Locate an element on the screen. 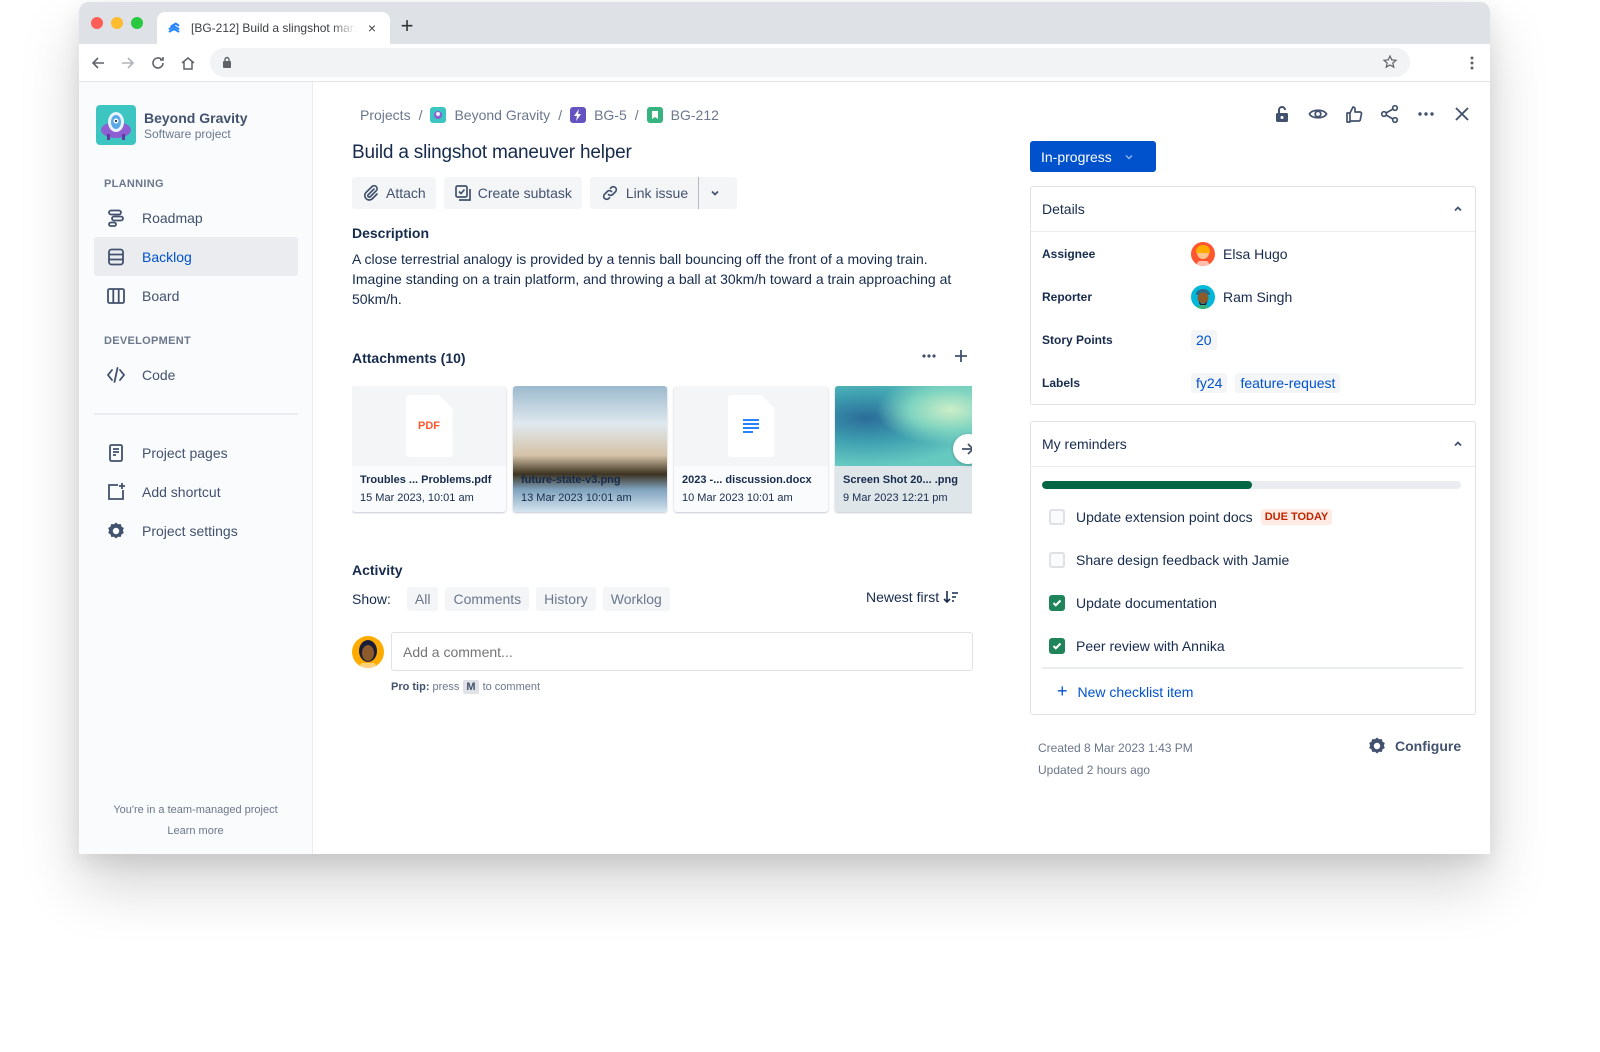  project-header: Beyond Gravity Software project is located at coordinates (171, 125).